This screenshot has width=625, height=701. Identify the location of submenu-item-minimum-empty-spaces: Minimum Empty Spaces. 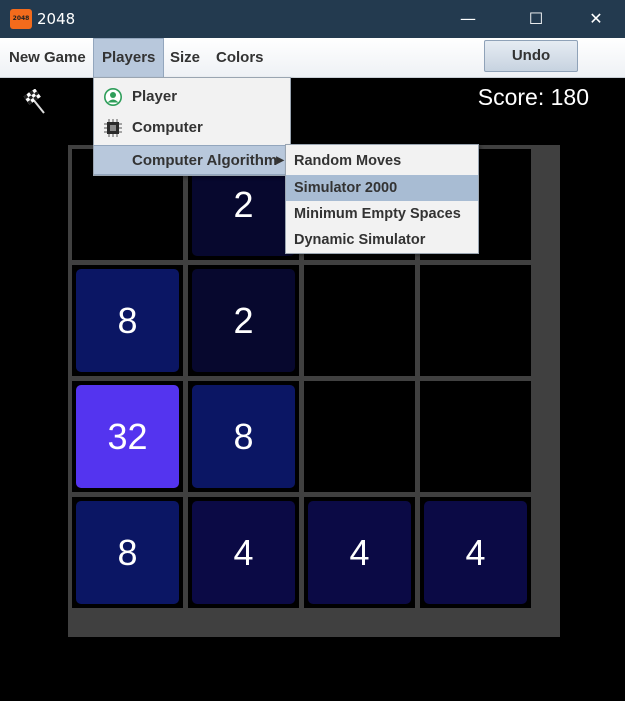
(382, 214).